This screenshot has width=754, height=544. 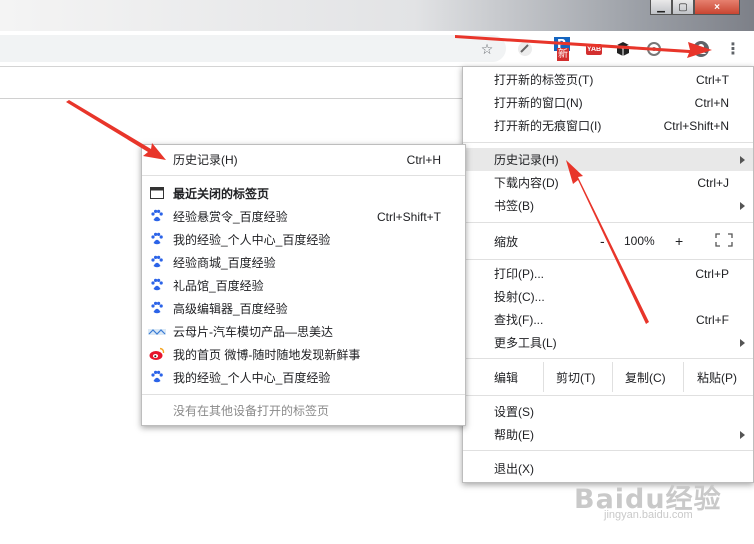 I want to click on zoom-out-button: -, so click(x=602, y=241).